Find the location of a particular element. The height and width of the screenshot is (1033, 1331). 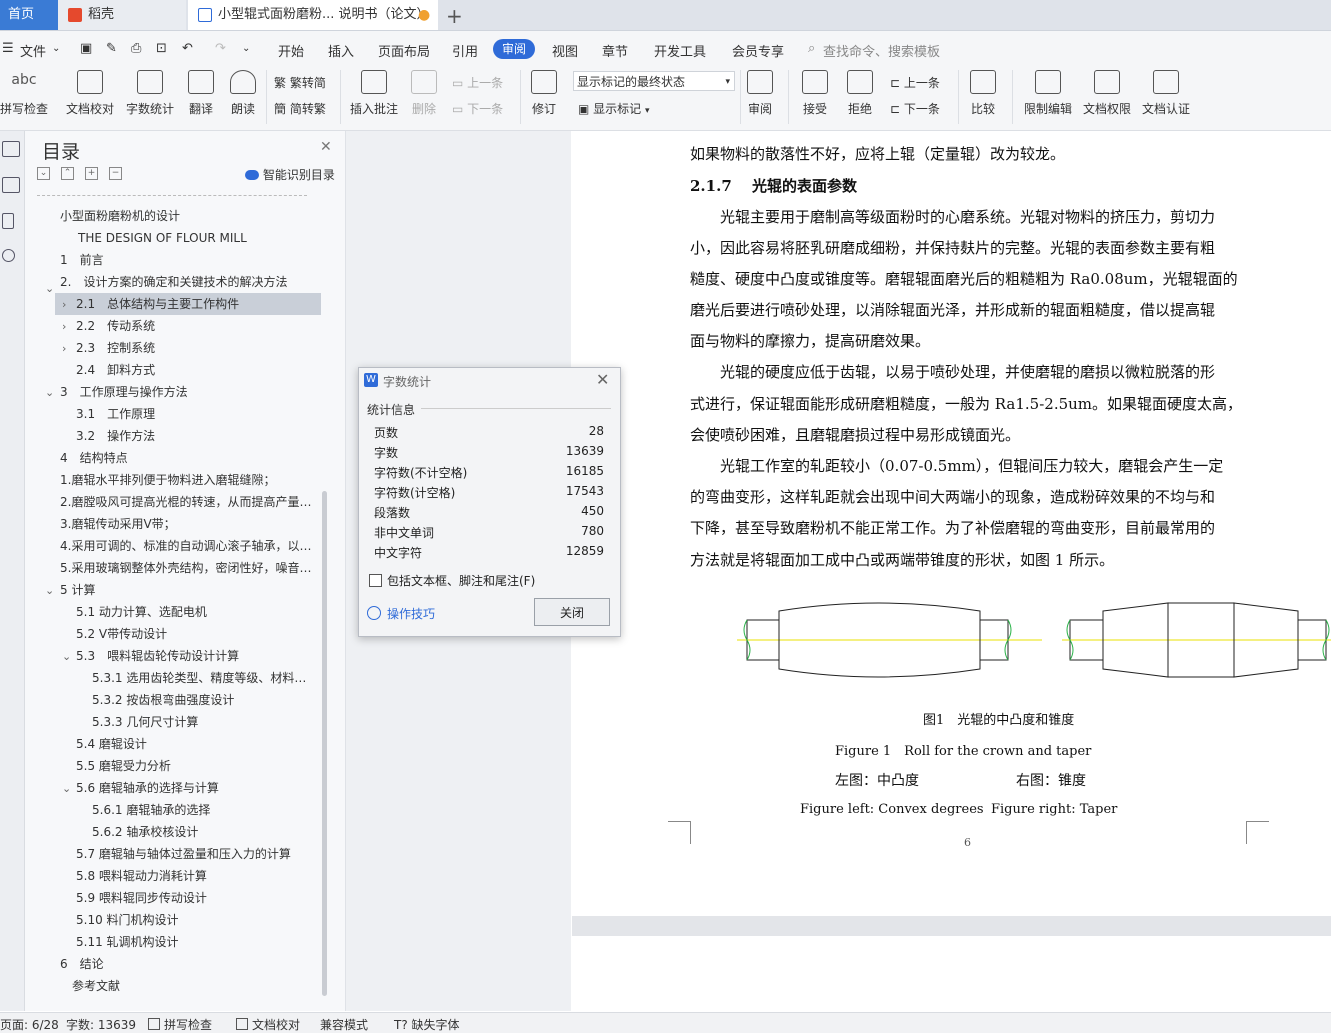

toc-item: 3.磨辊传动采用V带； is located at coordinates (118, 524).